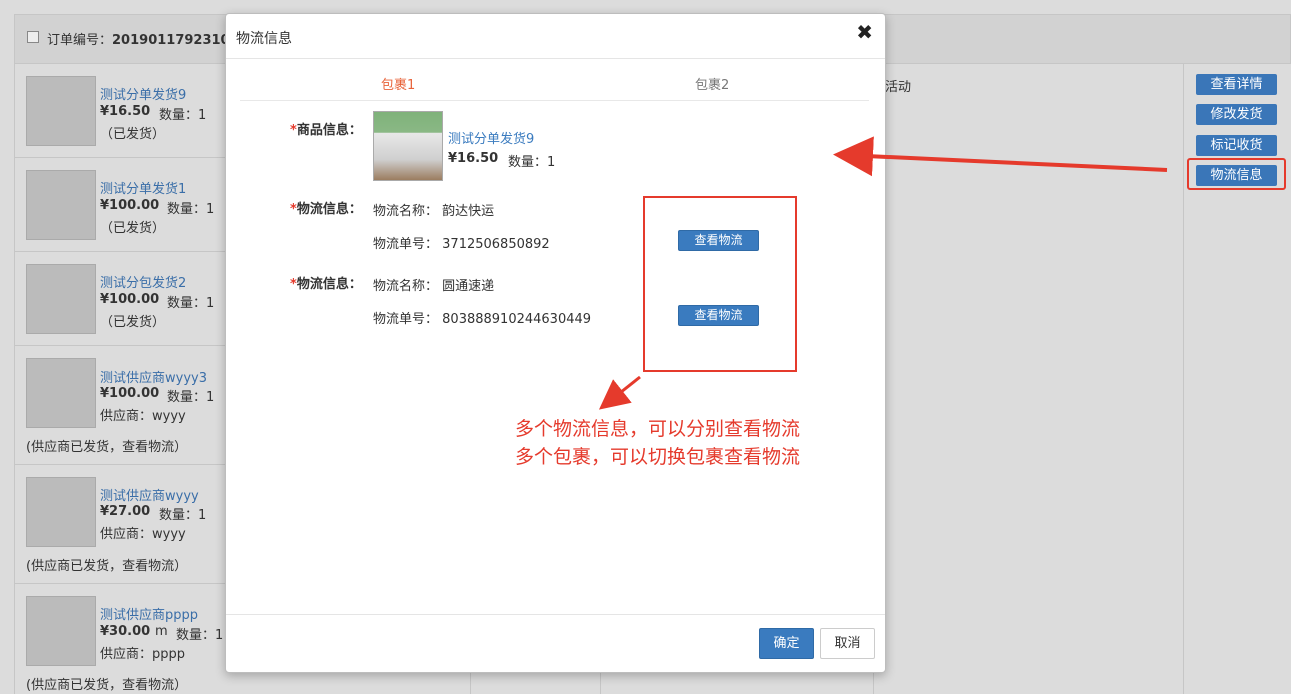  What do you see at coordinates (143, 281) in the screenshot?
I see `product-name: 测试分包发货2` at bounding box center [143, 281].